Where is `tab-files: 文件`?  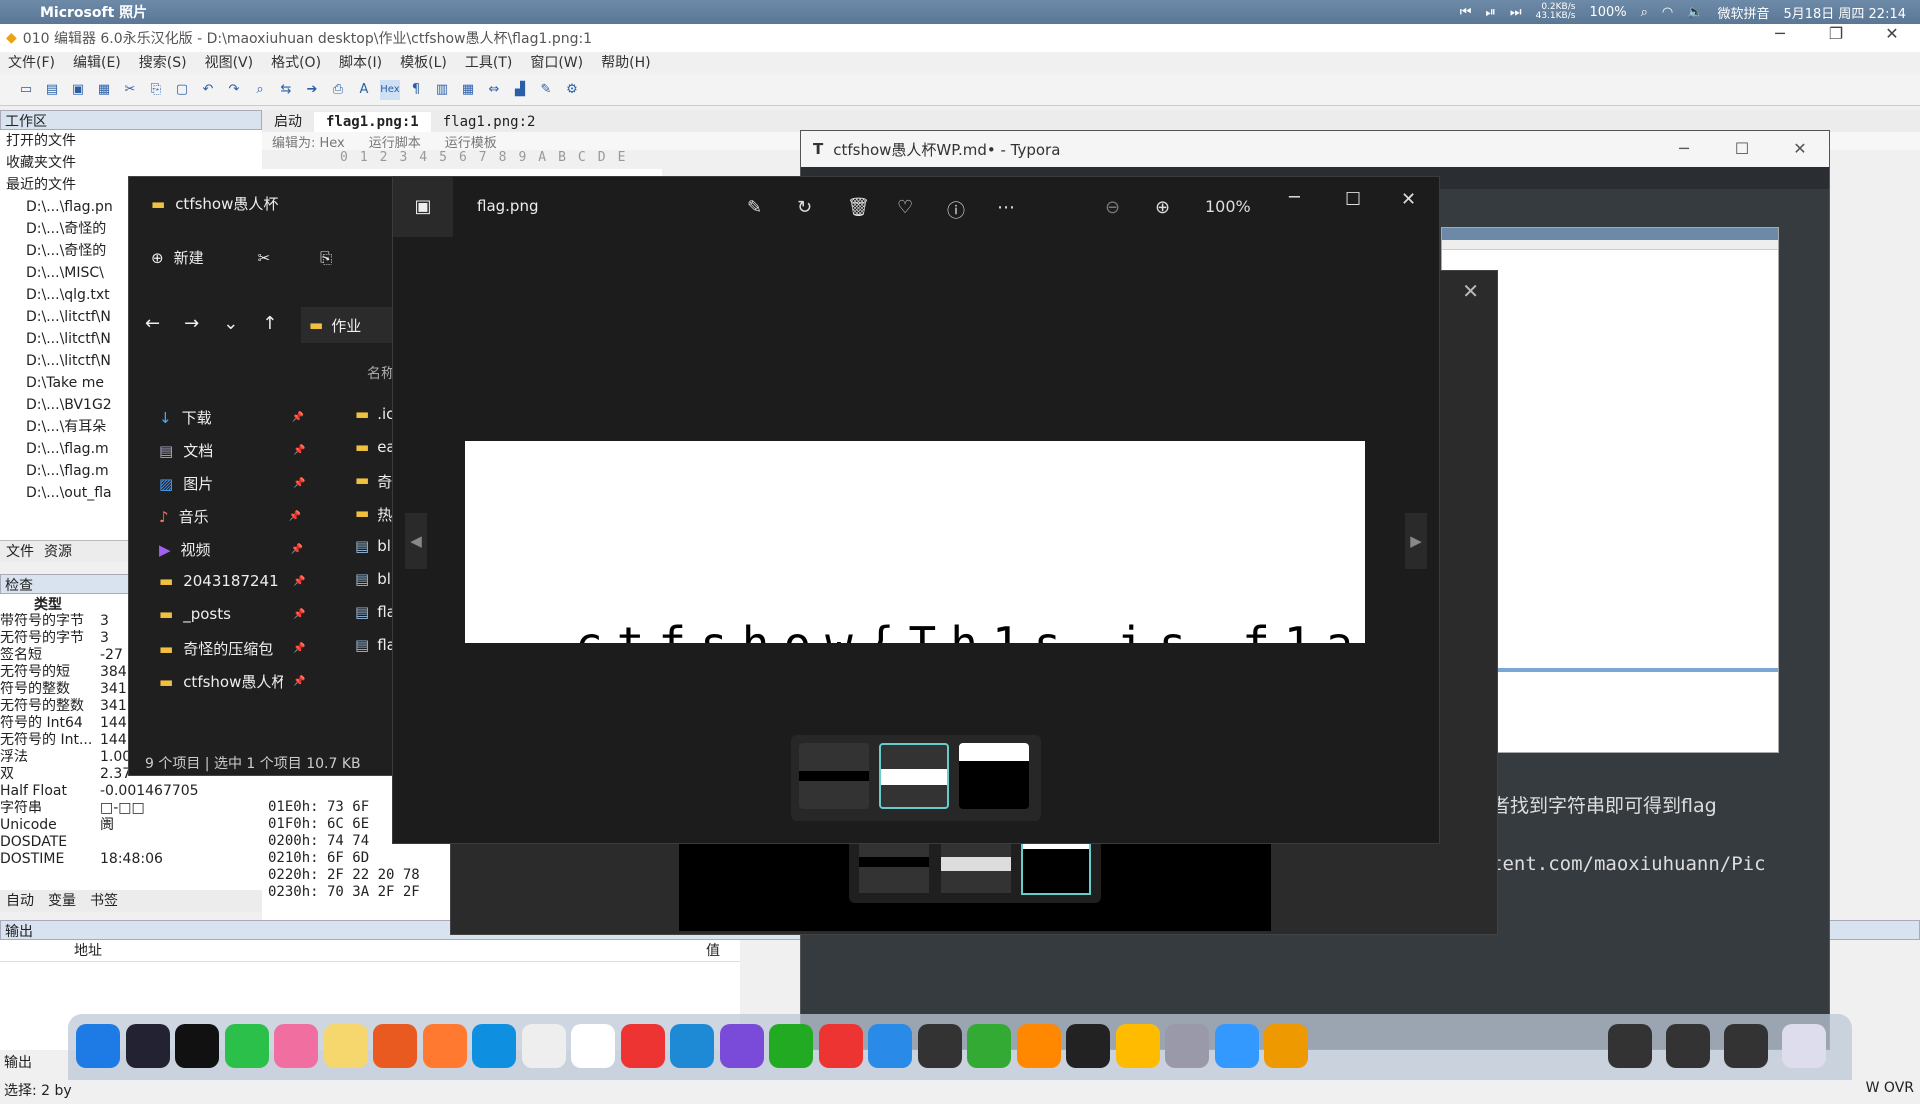
tab-files: 文件 is located at coordinates (20, 551).